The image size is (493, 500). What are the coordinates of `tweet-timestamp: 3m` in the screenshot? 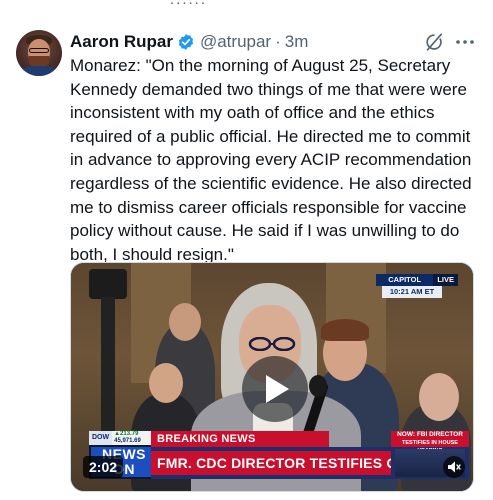 It's located at (297, 42).